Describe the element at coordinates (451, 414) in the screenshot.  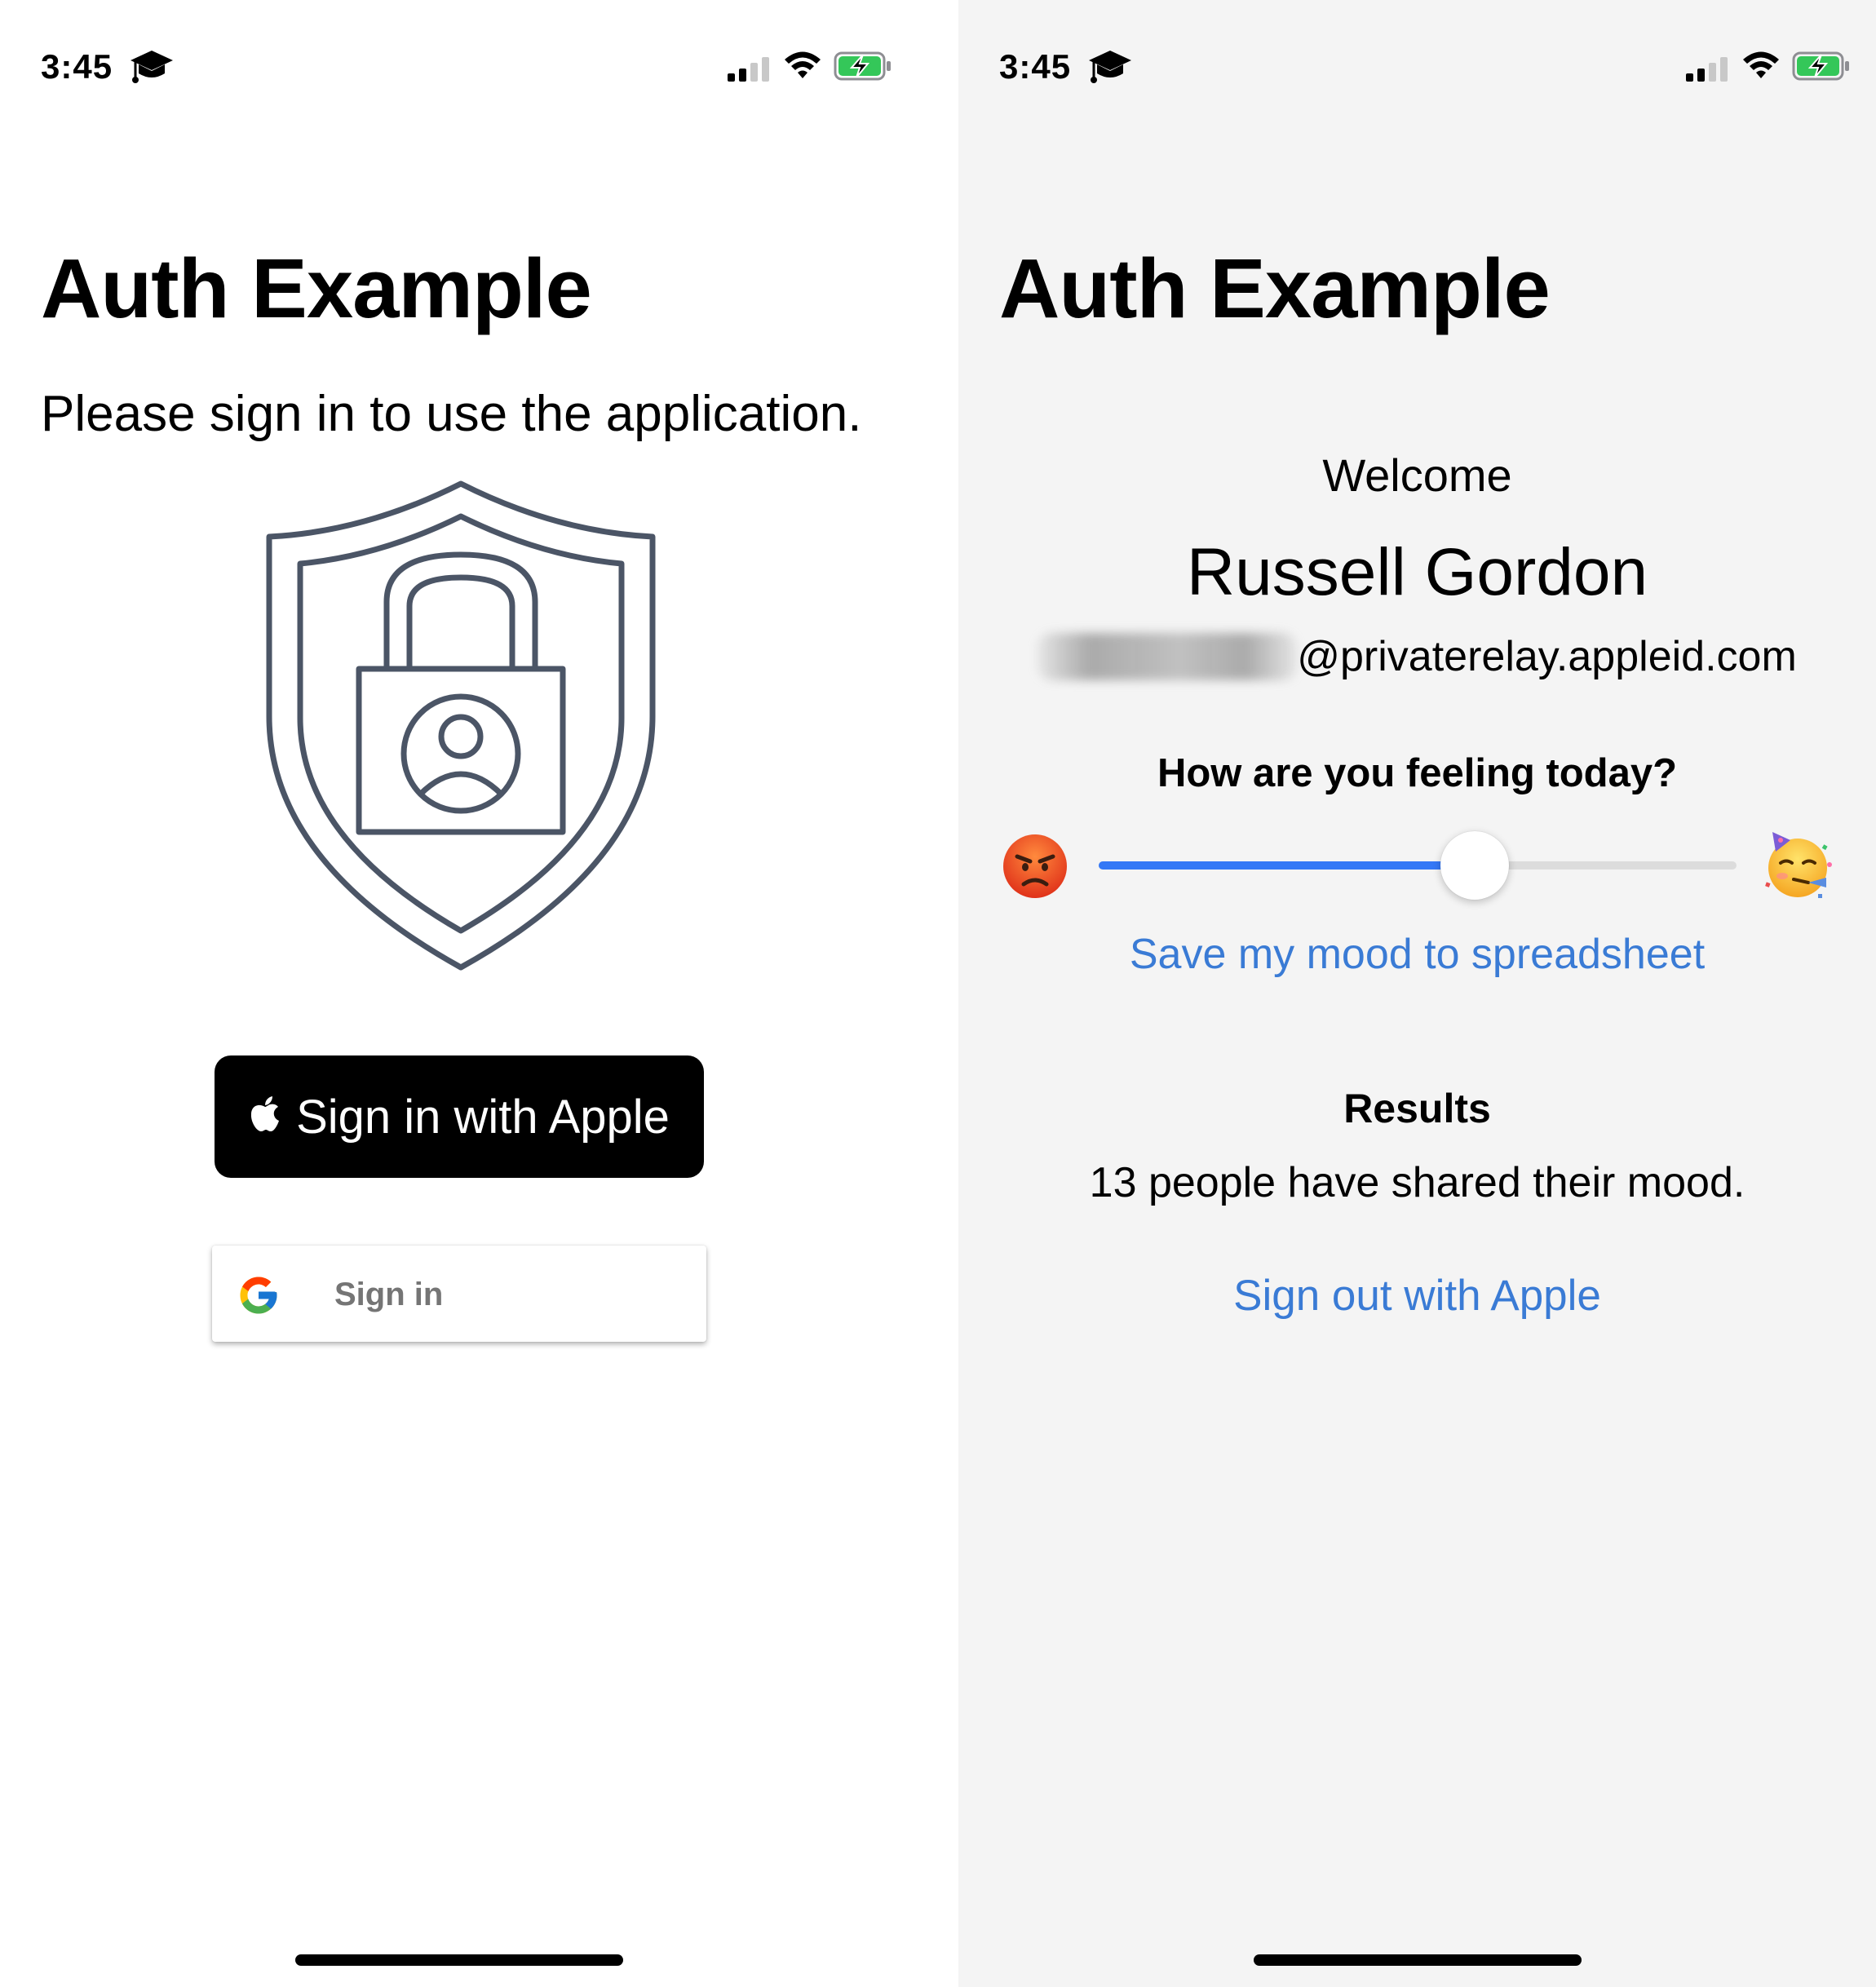
I see `sign-in-prompt: Please sign in to use the application.` at that location.